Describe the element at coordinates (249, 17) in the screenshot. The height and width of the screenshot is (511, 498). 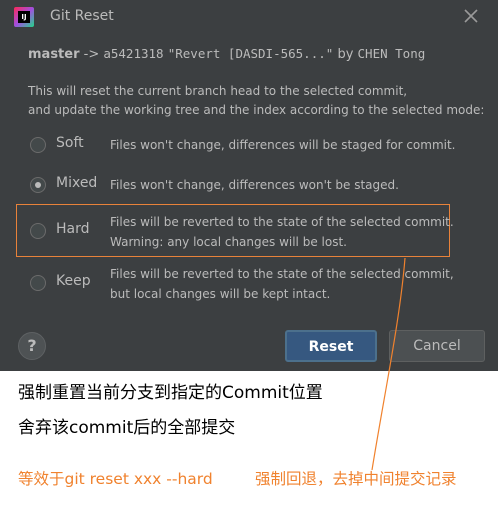
I see `title-bar: IJ Git Reset` at that location.